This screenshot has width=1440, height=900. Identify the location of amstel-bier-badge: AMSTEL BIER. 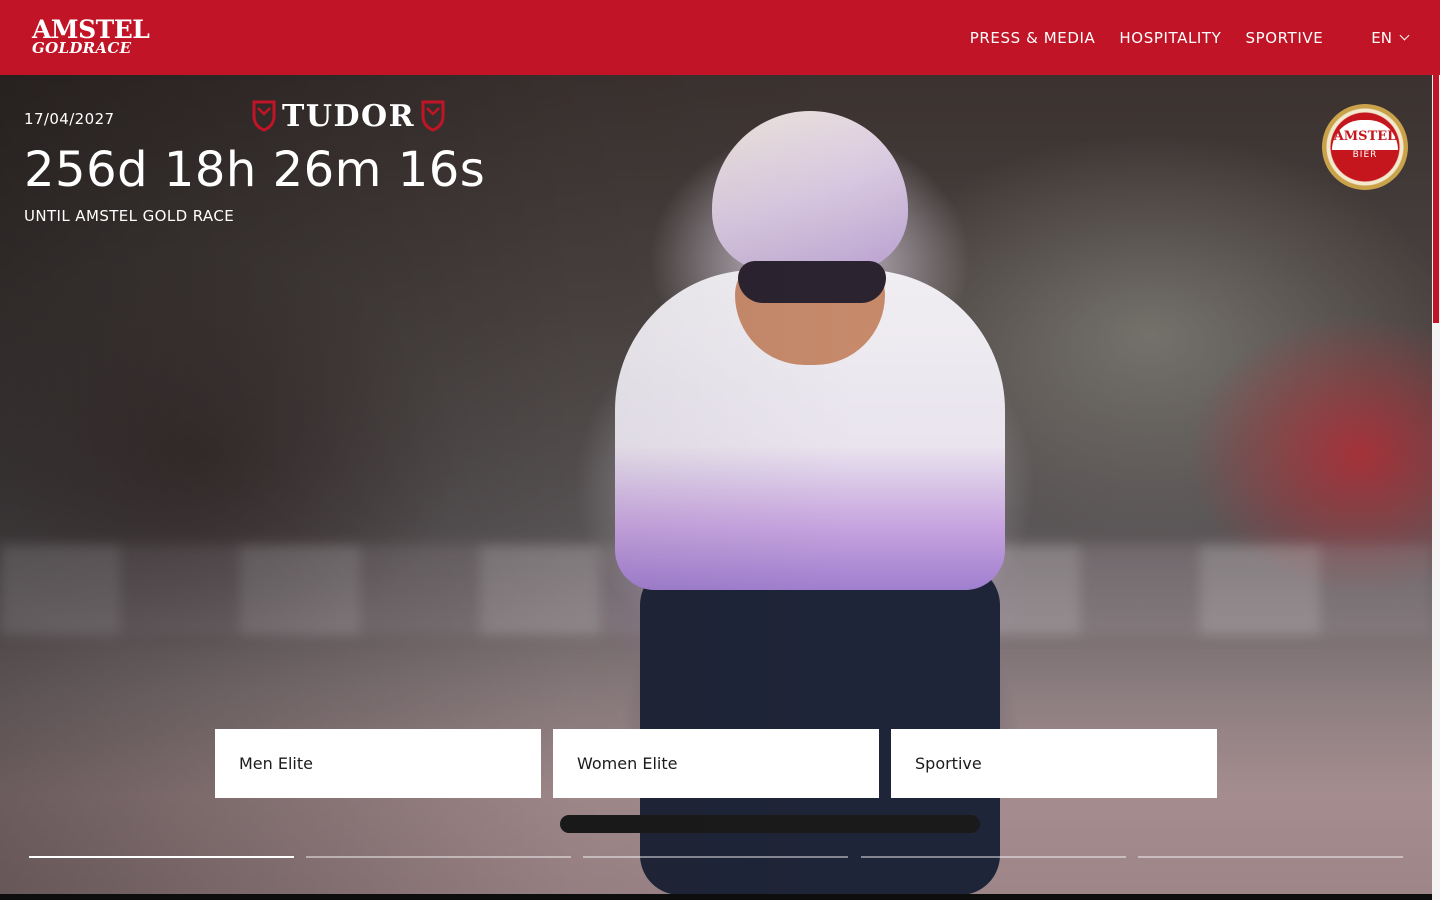
(1365, 147).